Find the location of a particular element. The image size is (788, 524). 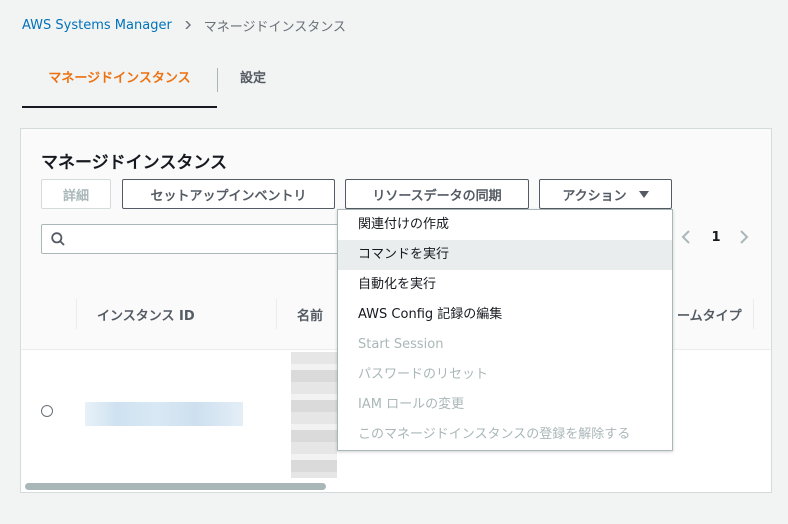

menu-item-deregister-instance: このマネージドインスタンスの登録を解除する is located at coordinates (505, 435).